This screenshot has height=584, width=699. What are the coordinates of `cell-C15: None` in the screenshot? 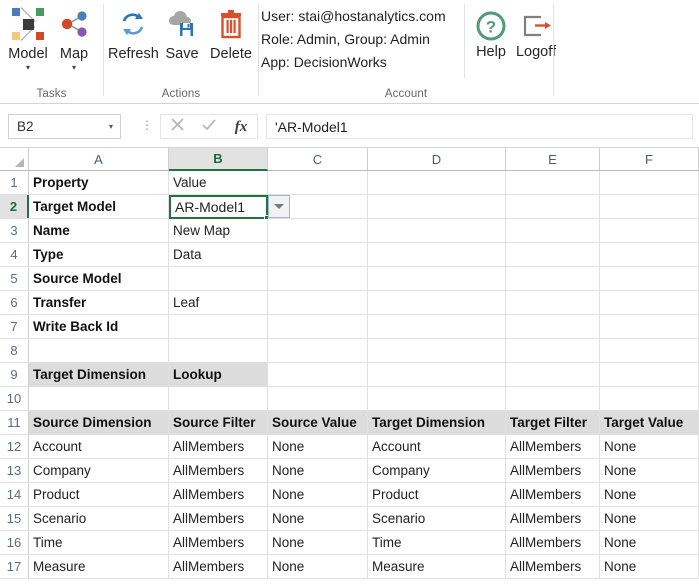 It's located at (318, 518).